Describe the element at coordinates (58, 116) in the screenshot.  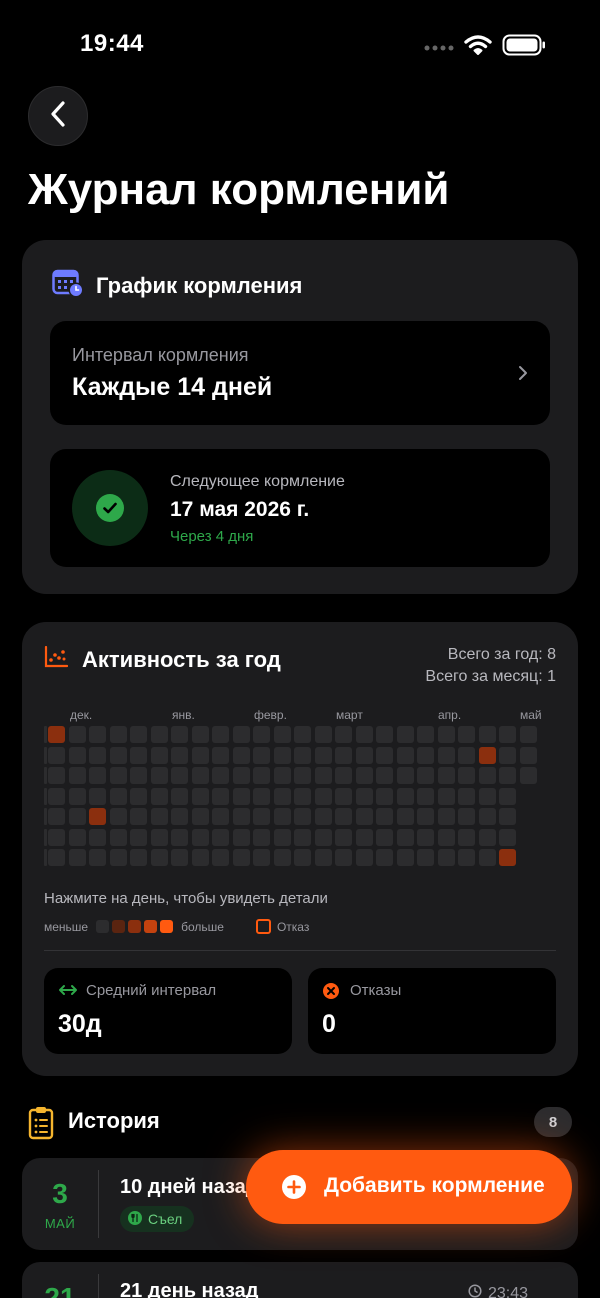
I see `back-button` at that location.